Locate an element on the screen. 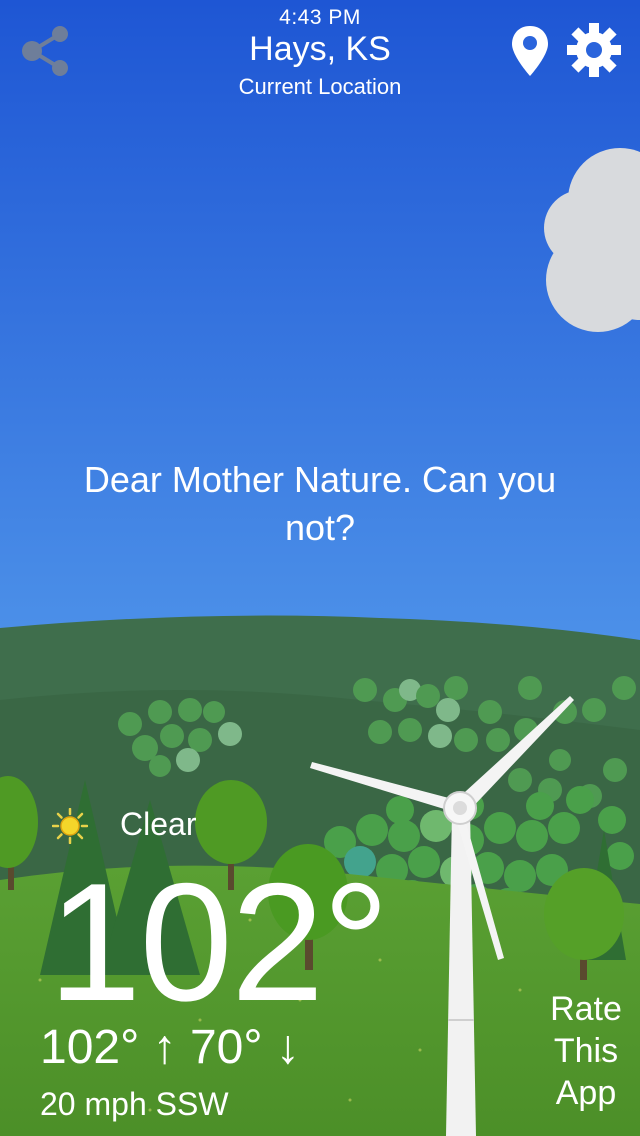  current-temperature: 102° is located at coordinates (218, 942).